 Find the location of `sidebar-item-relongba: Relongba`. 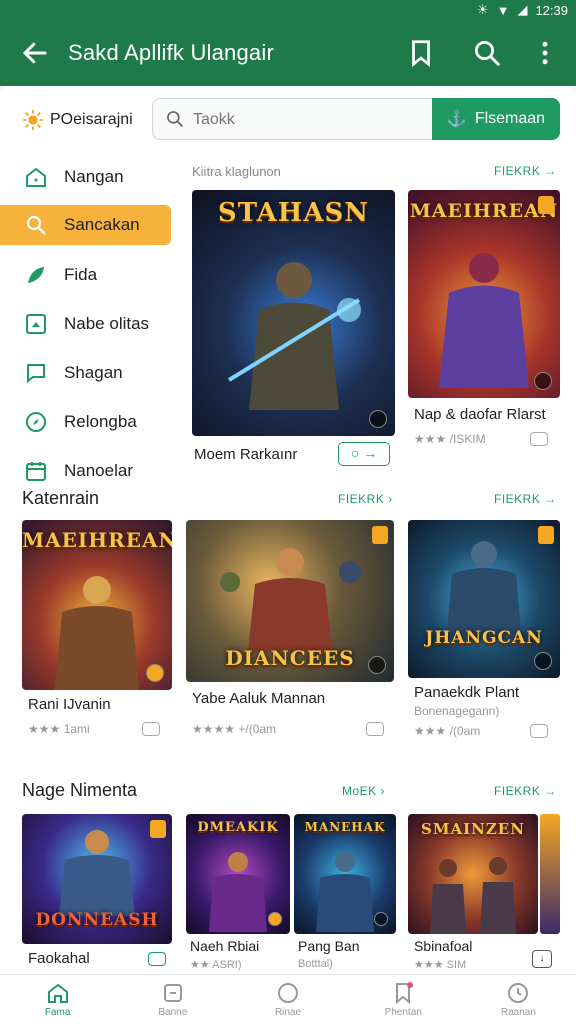

sidebar-item-relongba: Relongba is located at coordinates (88, 421).